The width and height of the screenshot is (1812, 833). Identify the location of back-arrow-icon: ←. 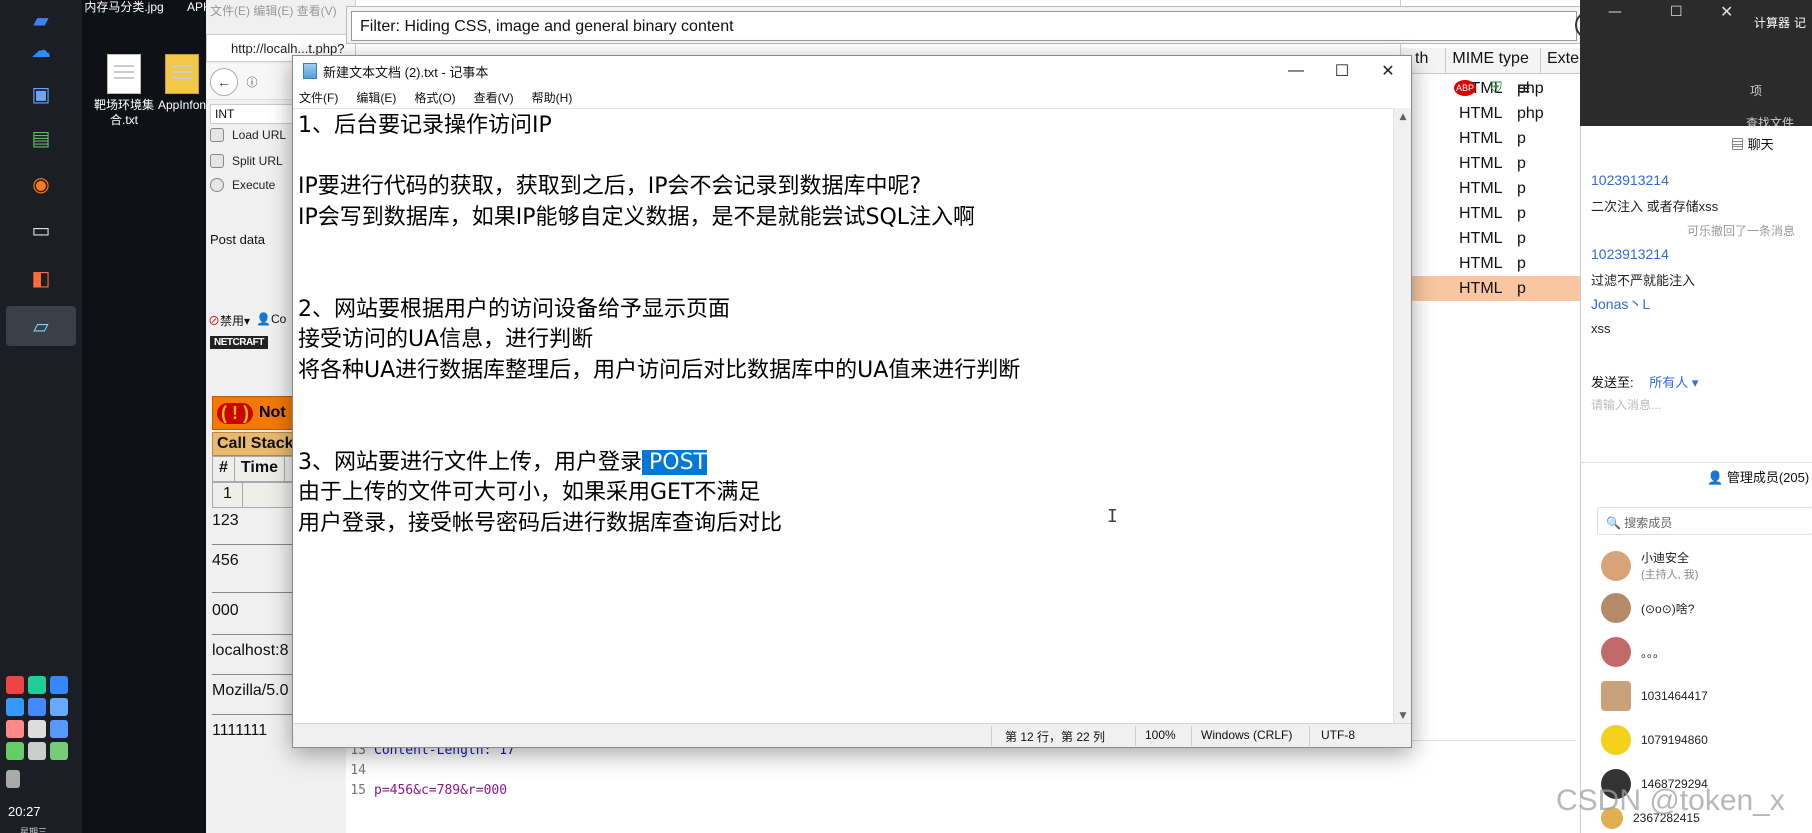
(224, 82).